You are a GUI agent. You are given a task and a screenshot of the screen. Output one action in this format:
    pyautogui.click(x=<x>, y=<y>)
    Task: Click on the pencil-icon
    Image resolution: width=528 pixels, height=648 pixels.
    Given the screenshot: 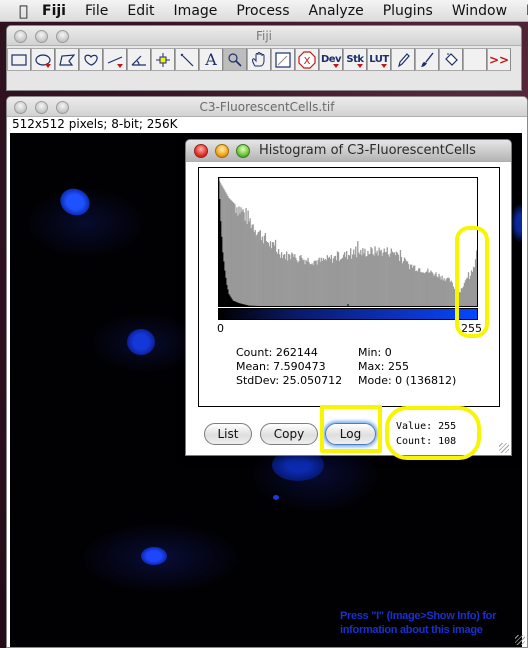 What is the action you would take?
    pyautogui.click(x=404, y=59)
    